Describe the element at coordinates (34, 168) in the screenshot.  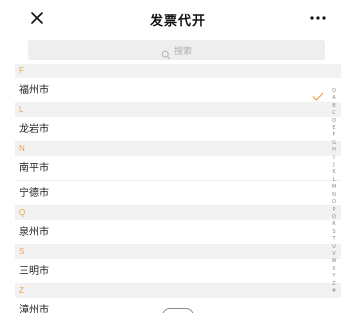
I see `city-label: 南平市` at that location.